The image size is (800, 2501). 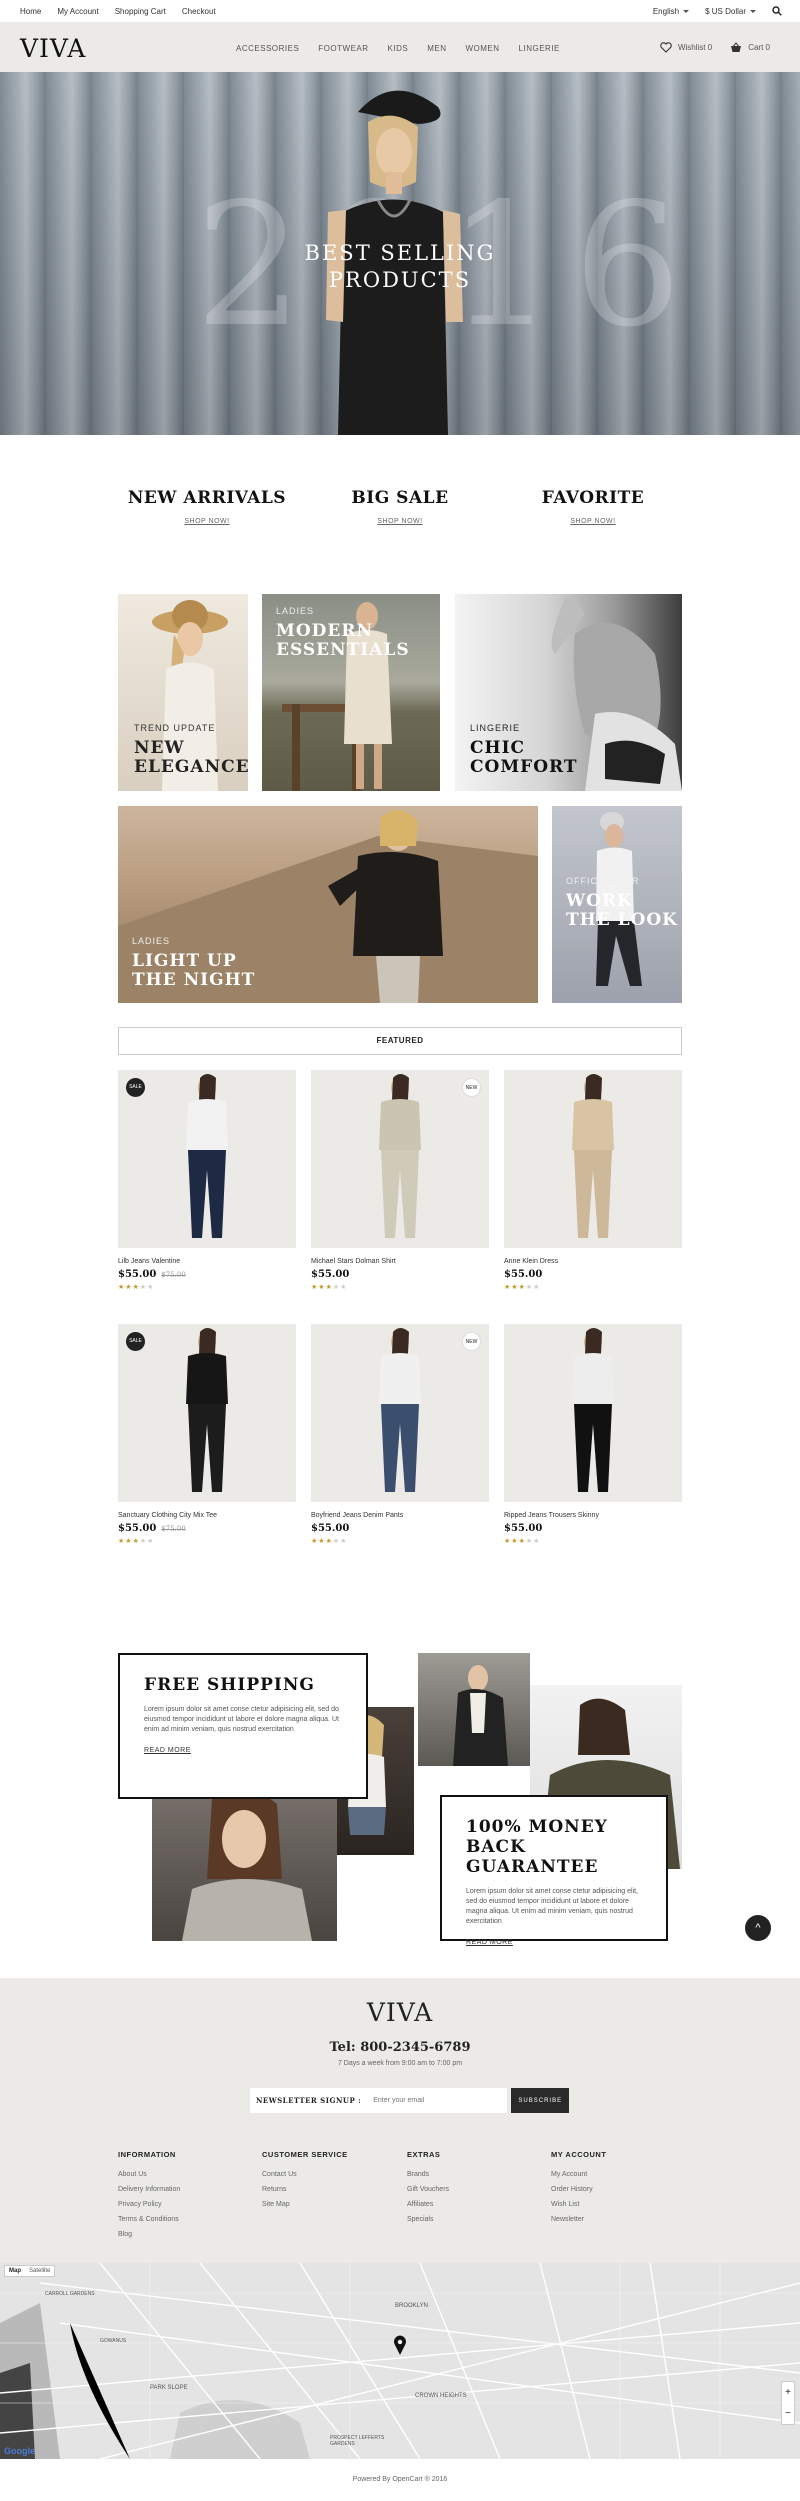 I want to click on footer-link: Brands, so click(x=477, y=2174).